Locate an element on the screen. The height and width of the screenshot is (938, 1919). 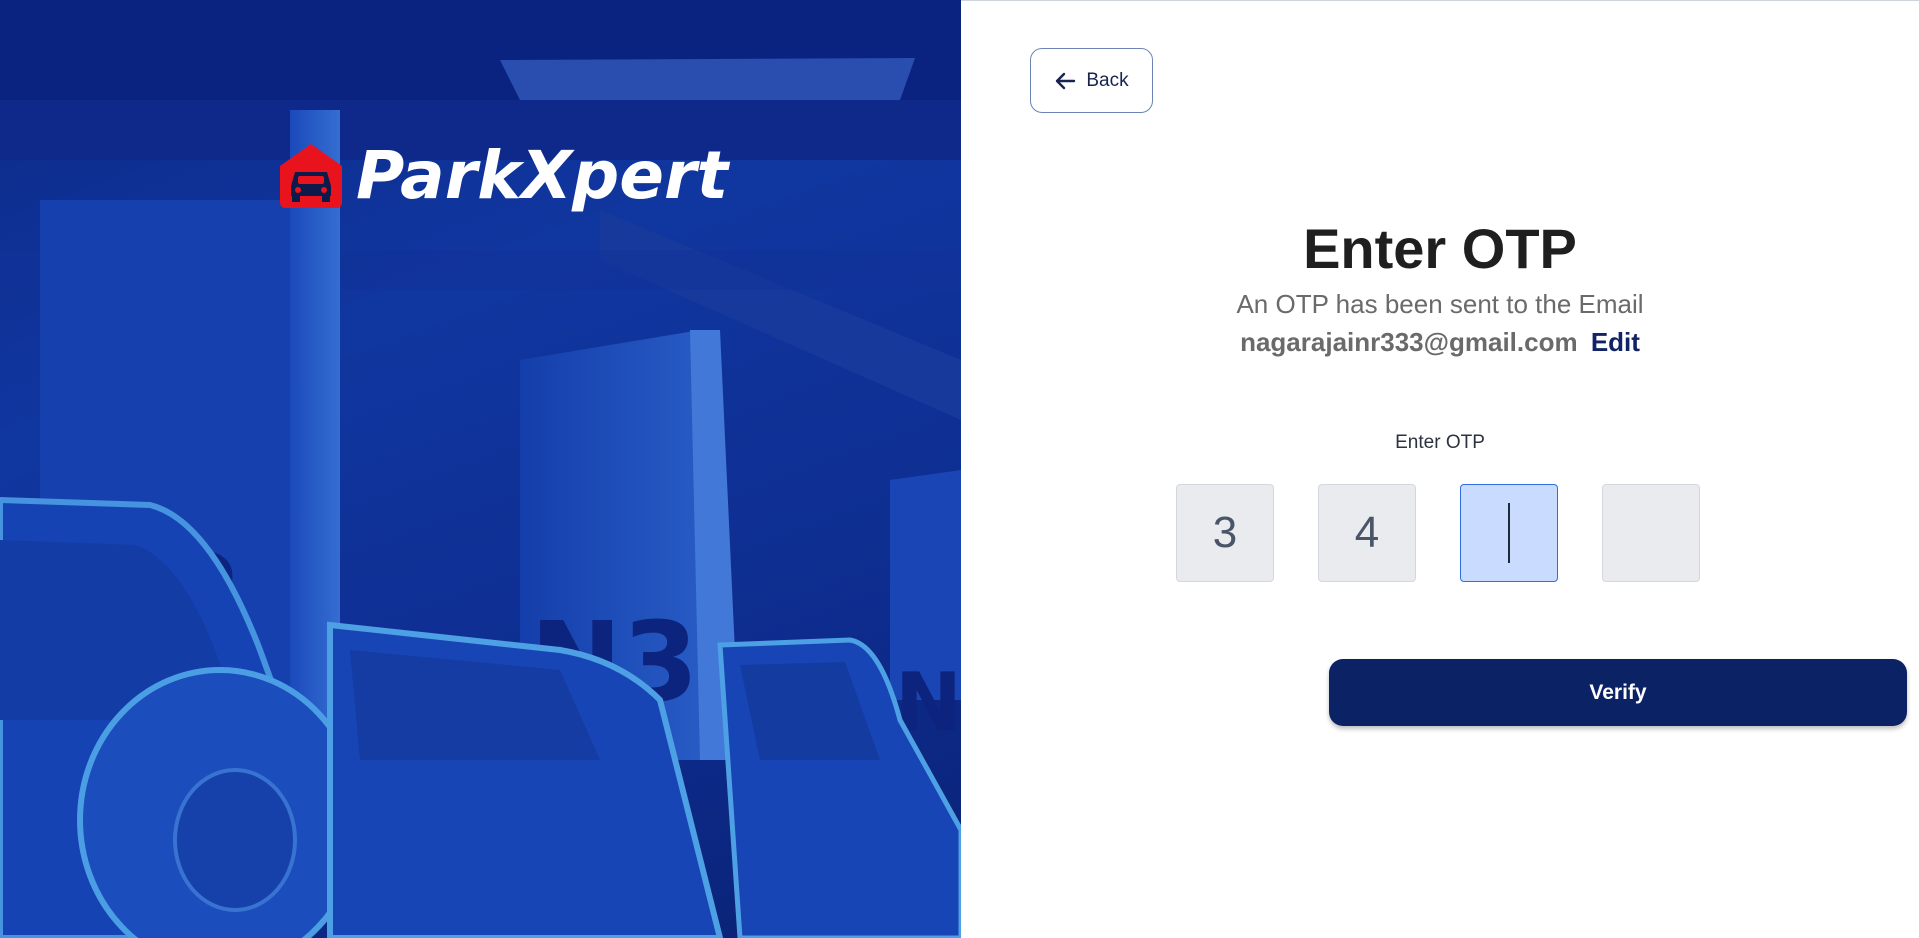
brand-logo: ParkXpert is located at coordinates (503, 176).